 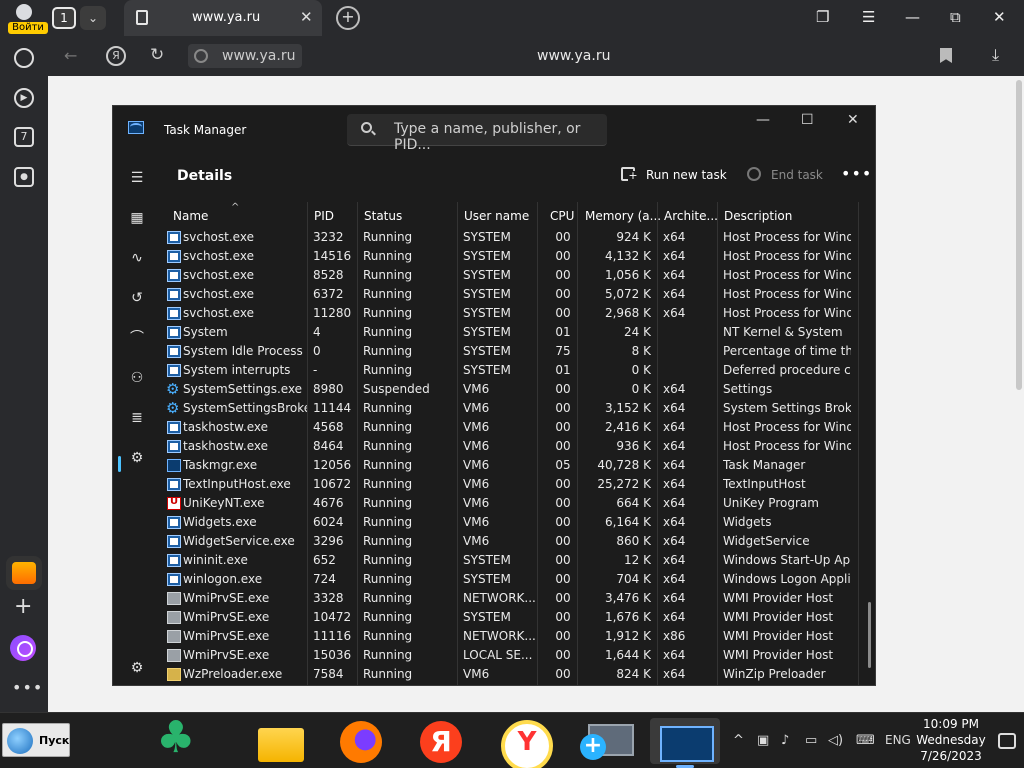 I want to click on yandex-browser-icon, so click(x=525, y=743).